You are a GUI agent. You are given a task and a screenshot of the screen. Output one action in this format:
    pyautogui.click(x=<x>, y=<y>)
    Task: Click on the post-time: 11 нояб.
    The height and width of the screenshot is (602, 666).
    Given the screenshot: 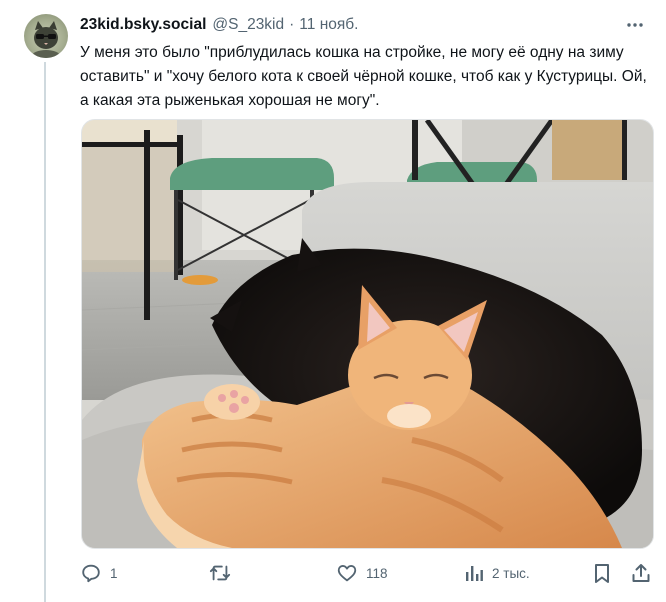 What is the action you would take?
    pyautogui.click(x=328, y=25)
    